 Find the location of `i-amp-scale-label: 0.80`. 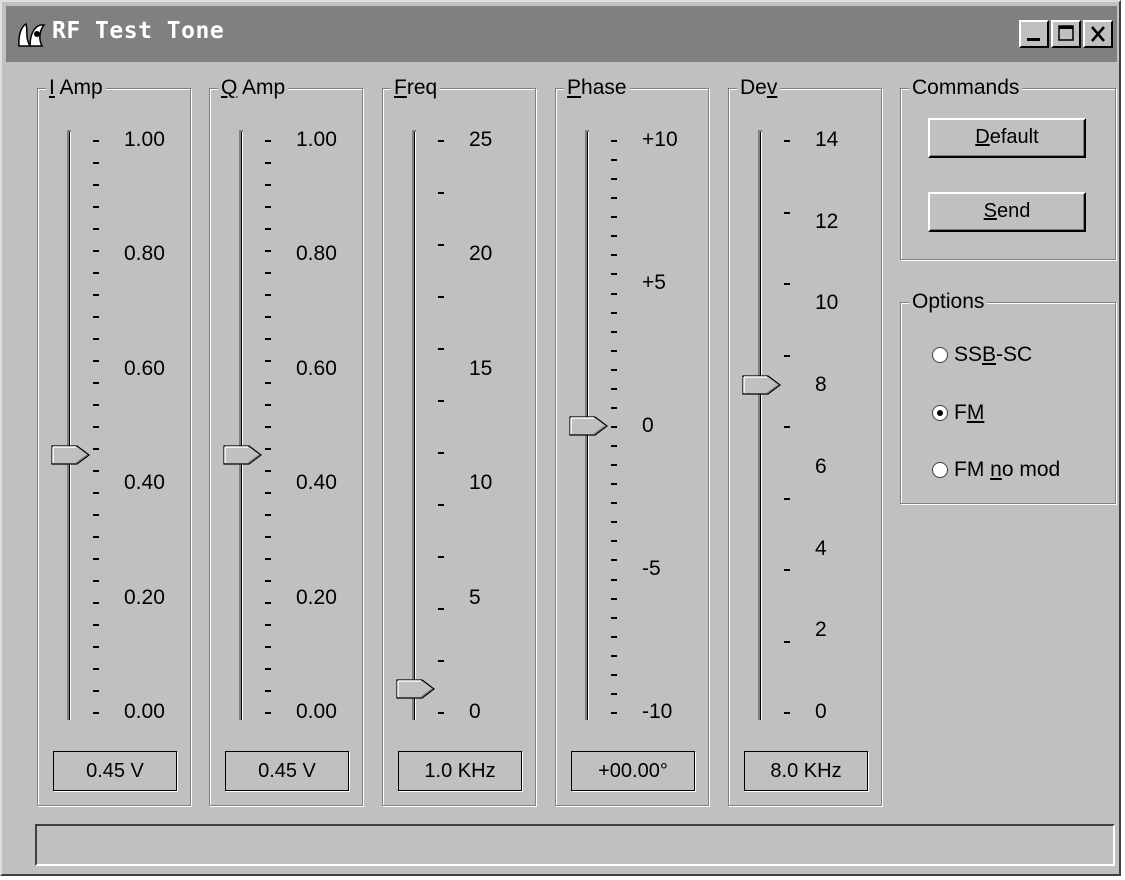

i-amp-scale-label: 0.80 is located at coordinates (144, 253).